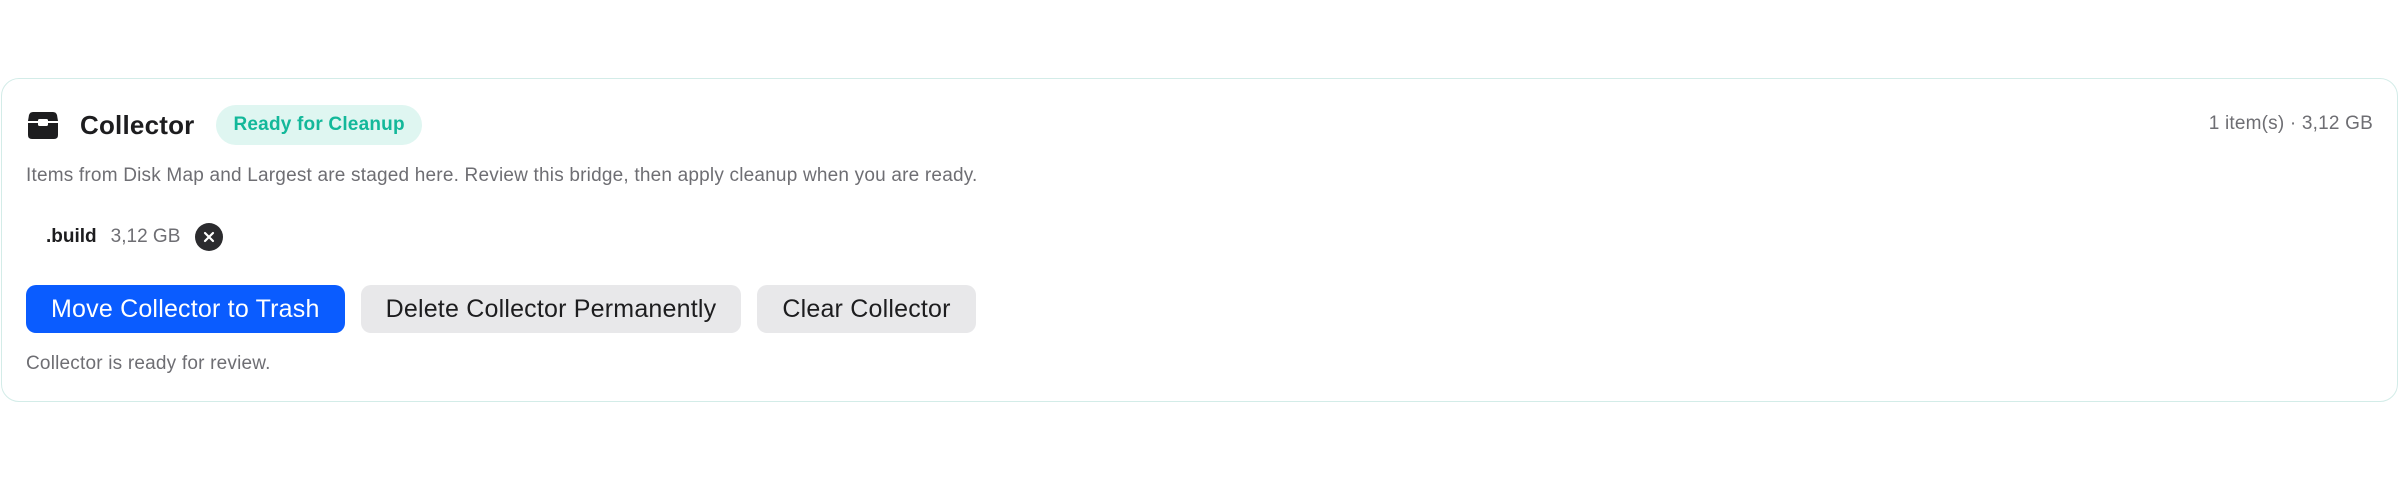  I want to click on collector-title: Collector, so click(137, 124).